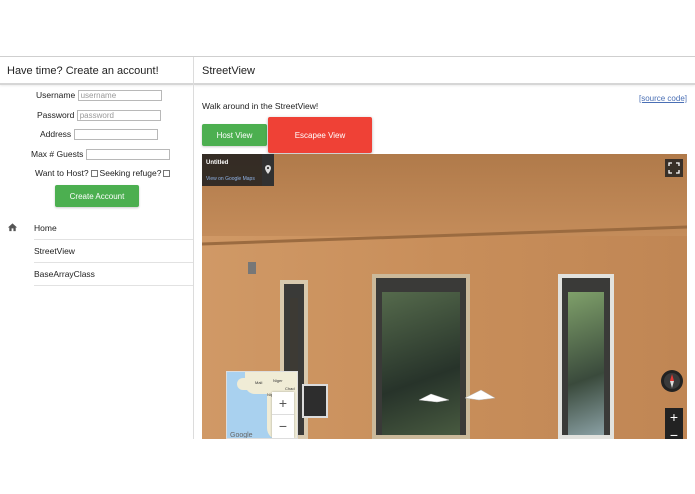  I want to click on minimap-label-chad: Chad, so click(290, 388).